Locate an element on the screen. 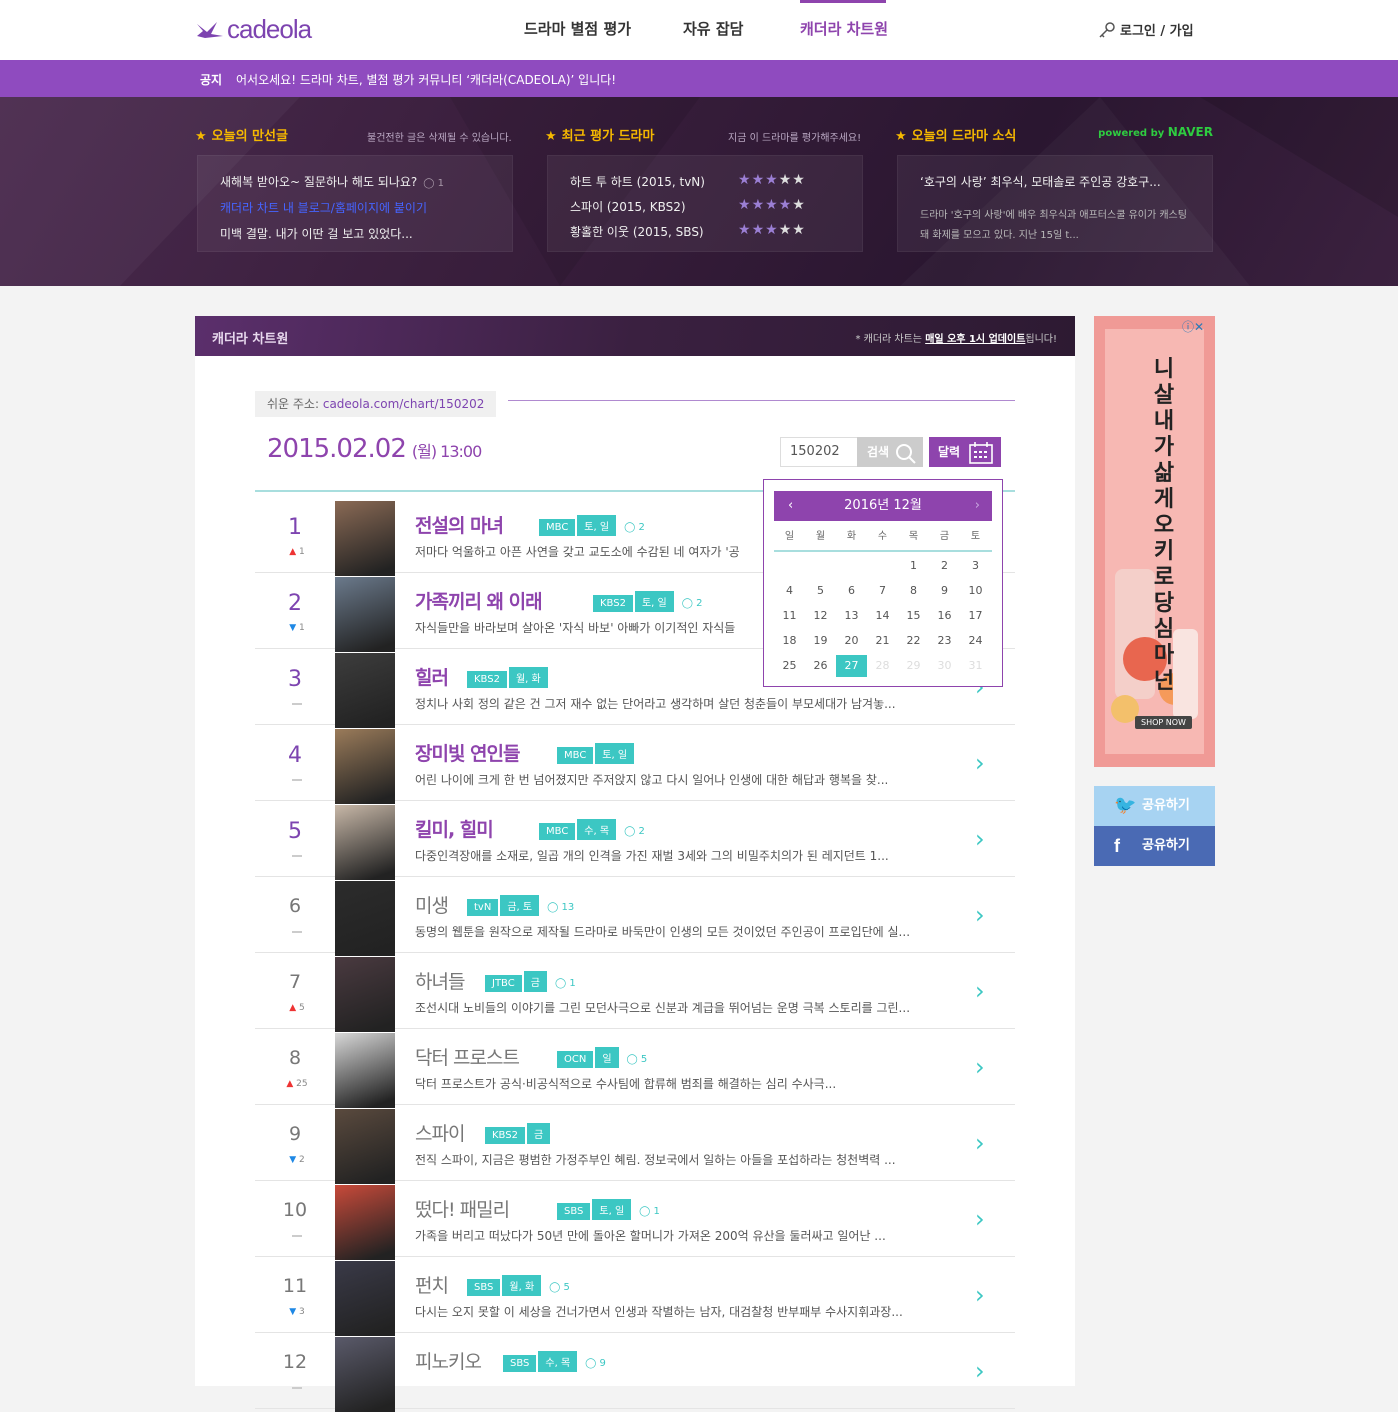 The image size is (1398, 1412). rank-change: ▼ 1 is located at coordinates (297, 628).